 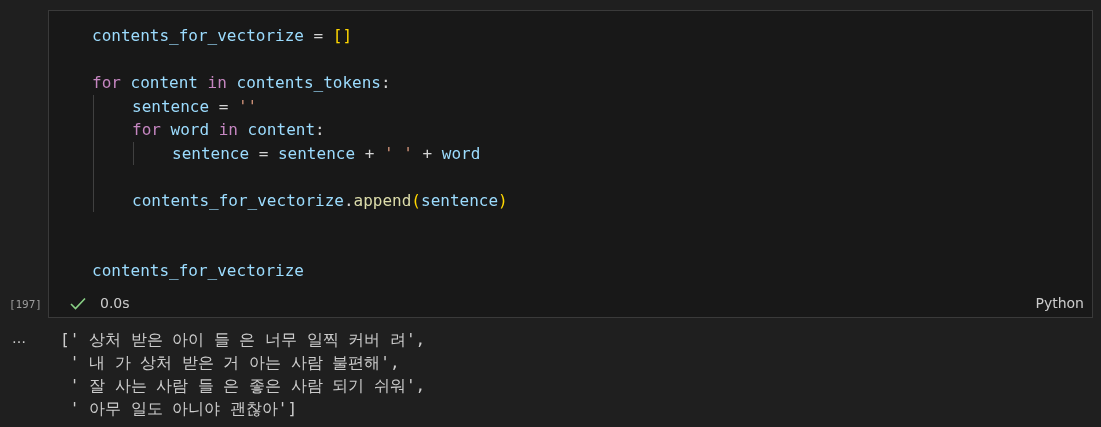 What do you see at coordinates (198, 270) in the screenshot?
I see `code-line: contents_for_vectorize` at bounding box center [198, 270].